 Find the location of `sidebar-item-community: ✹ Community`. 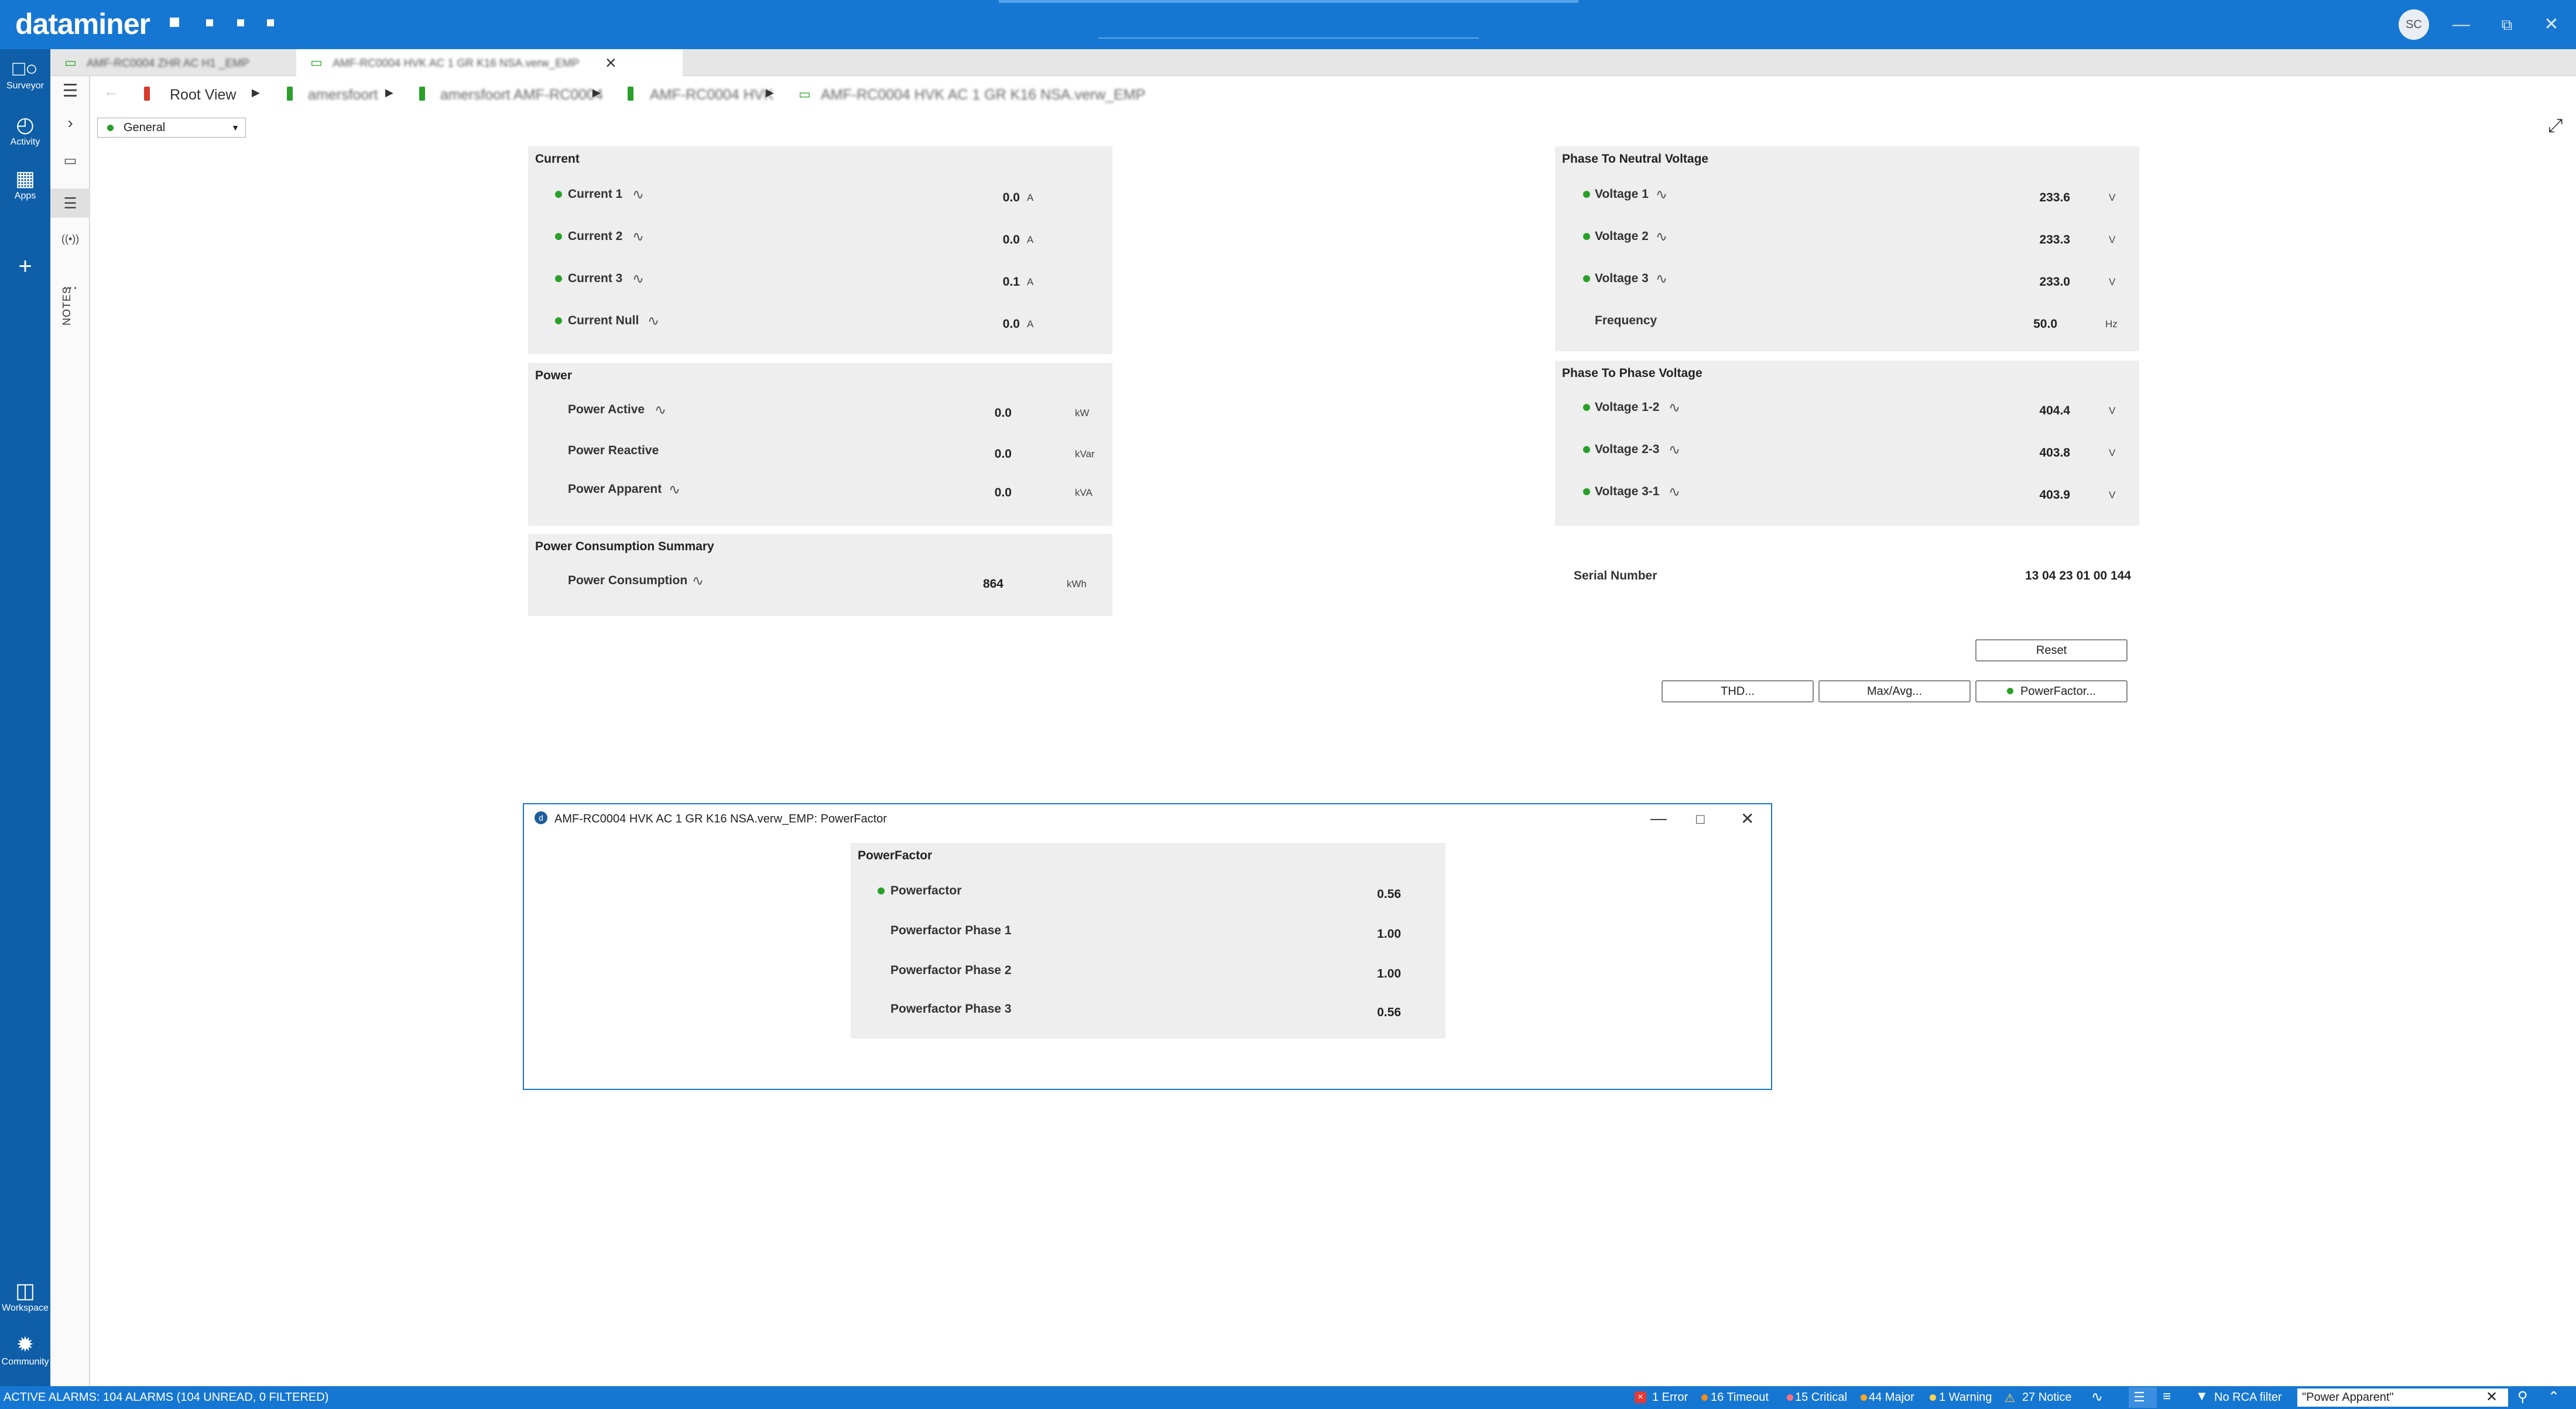

sidebar-item-community: ✹ Community is located at coordinates (25, 1349).